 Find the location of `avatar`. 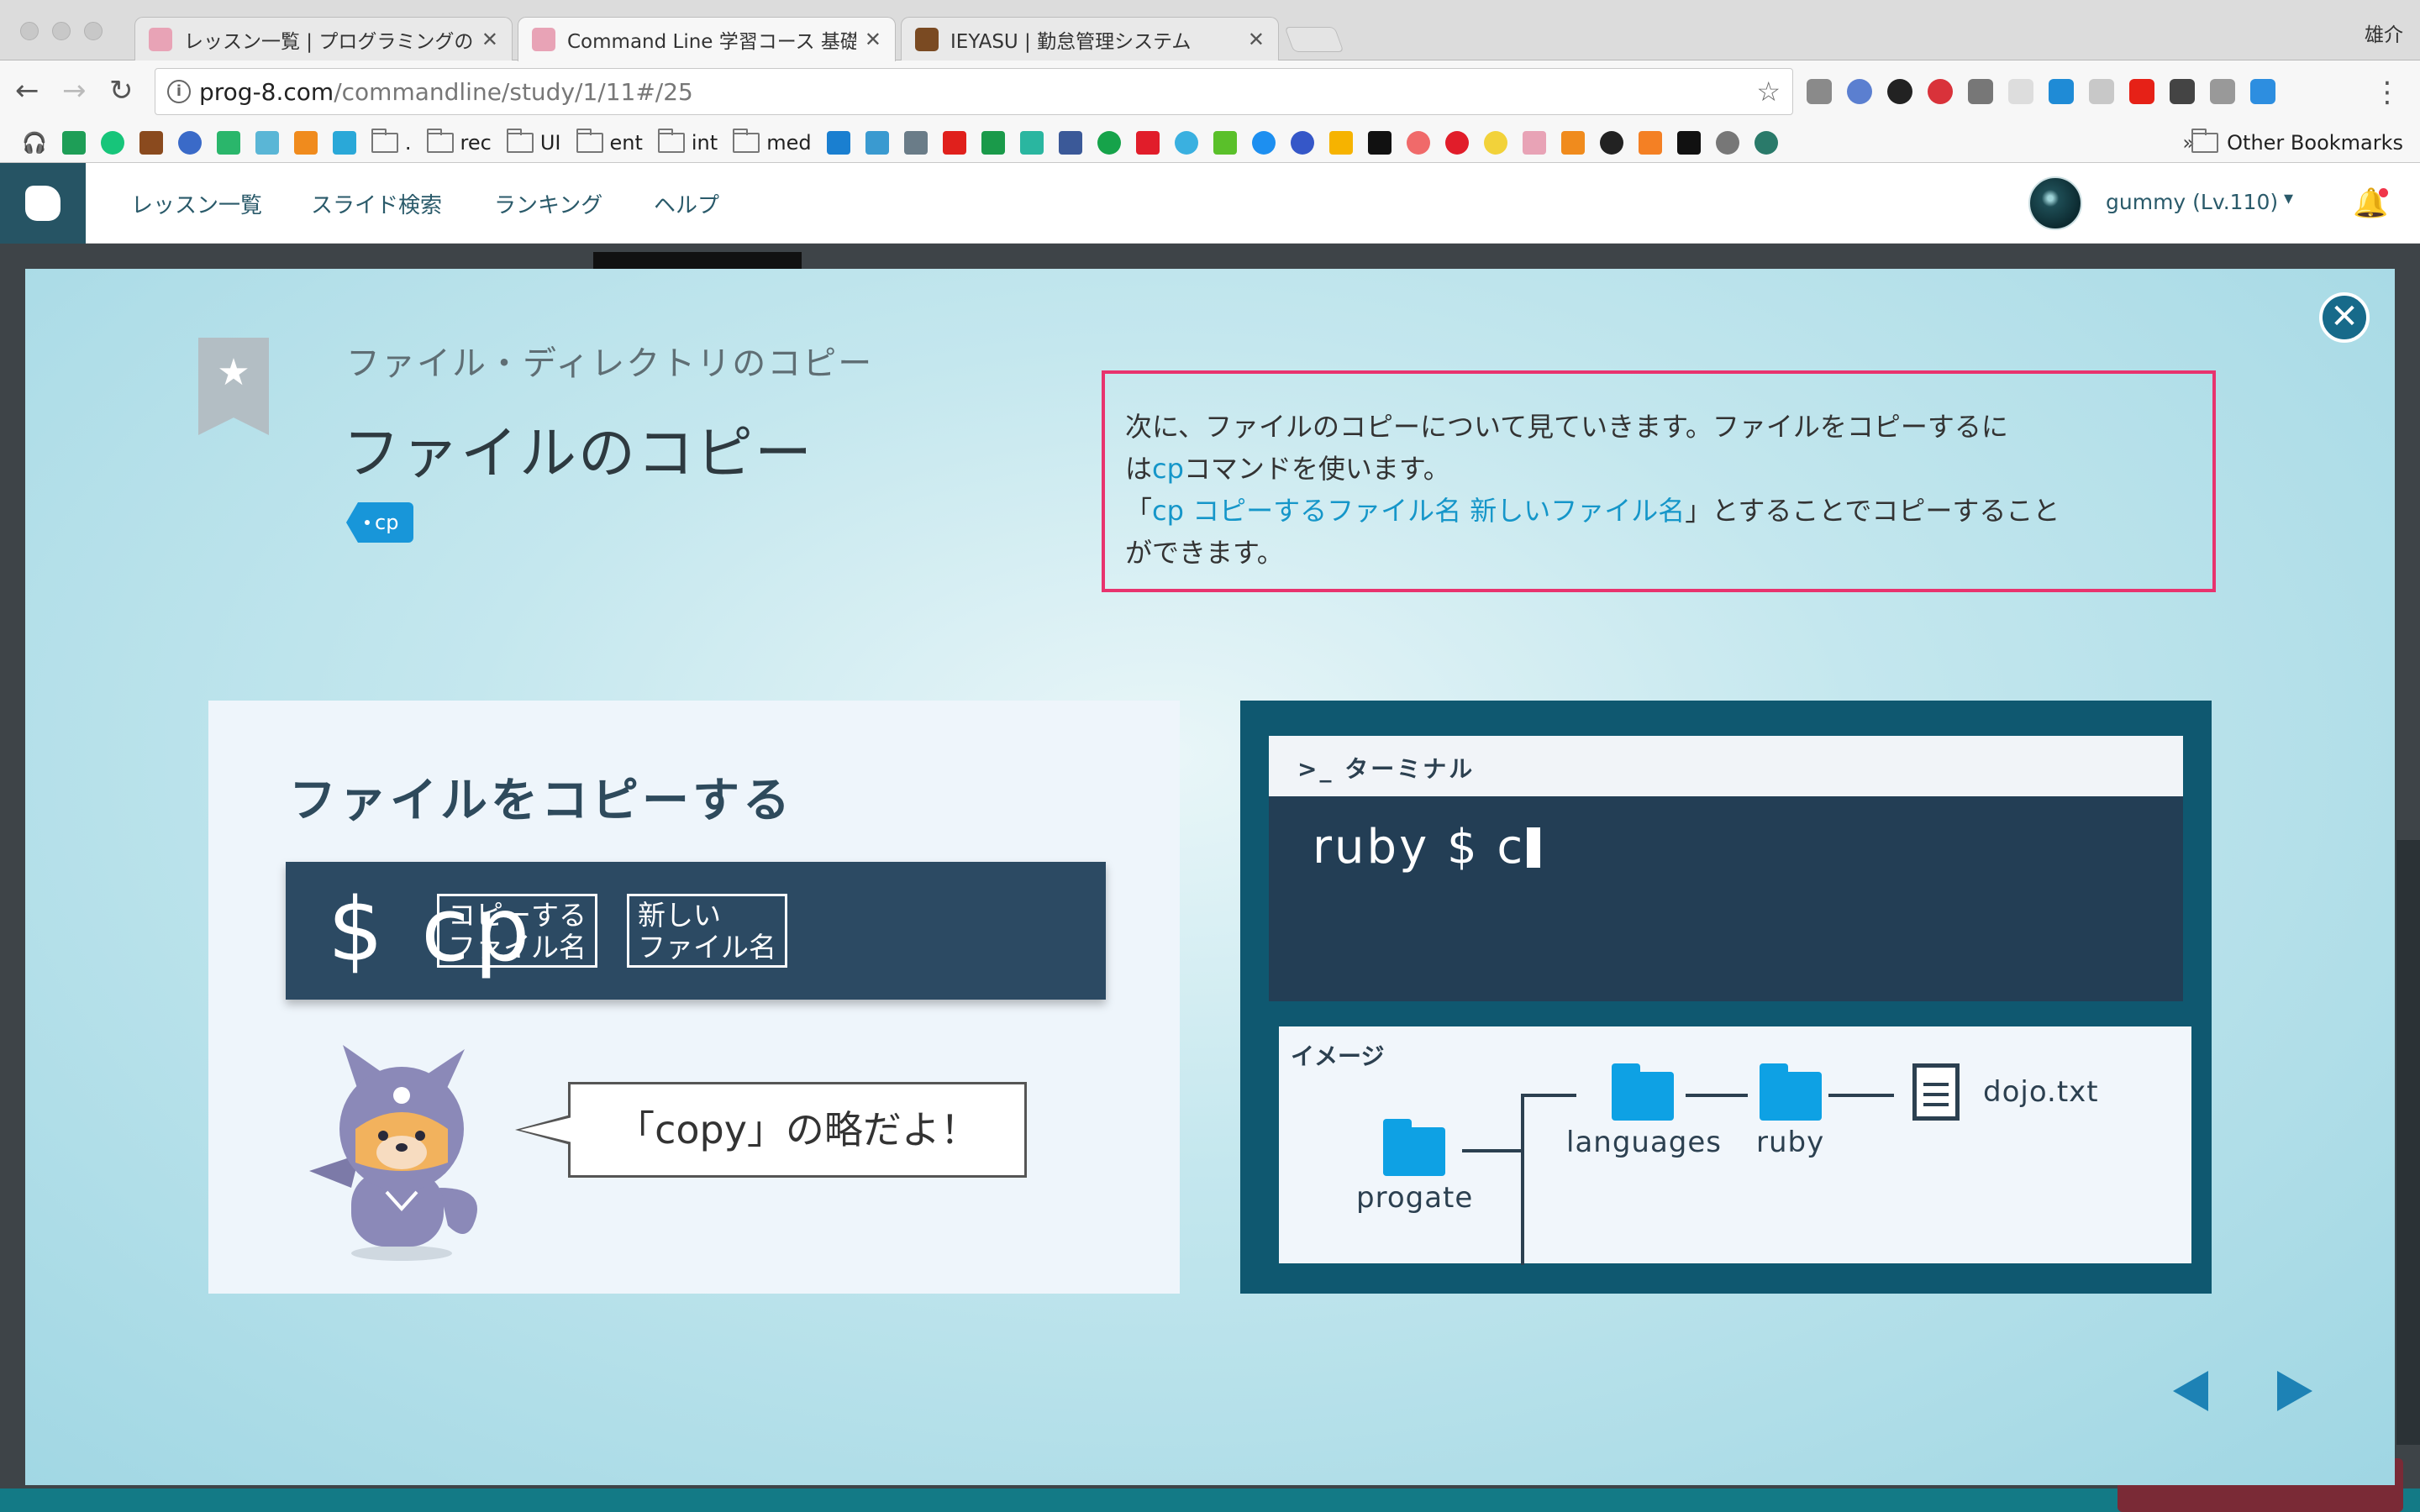

avatar is located at coordinates (2055, 203).